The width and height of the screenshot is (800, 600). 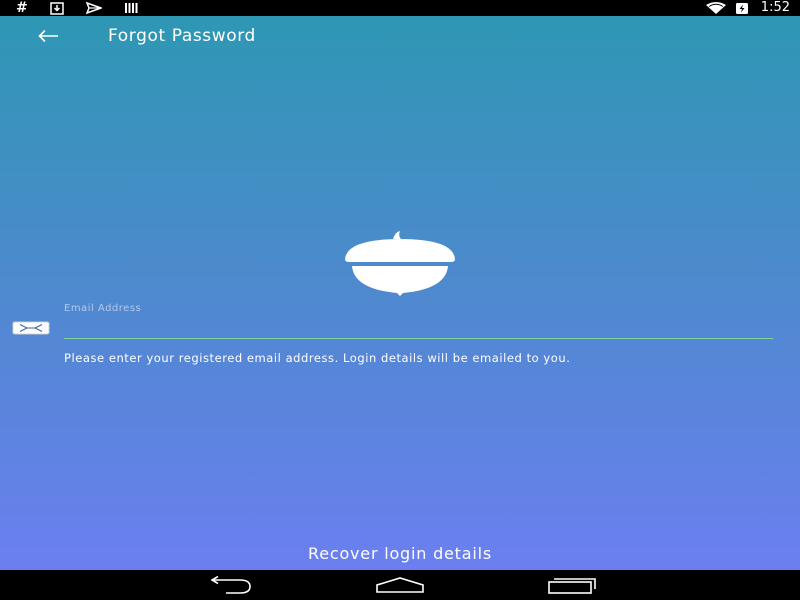 I want to click on recover-login-button: Recover login details, so click(x=400, y=553).